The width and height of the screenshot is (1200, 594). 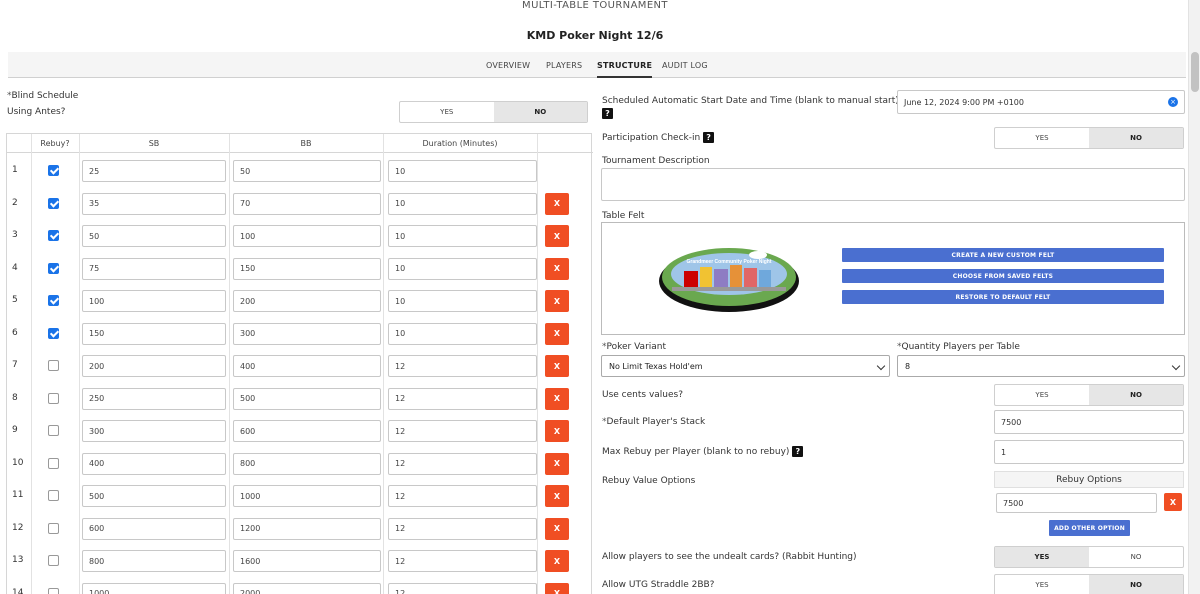 What do you see at coordinates (307, 236) in the screenshot?
I see `bb-input: 100` at bounding box center [307, 236].